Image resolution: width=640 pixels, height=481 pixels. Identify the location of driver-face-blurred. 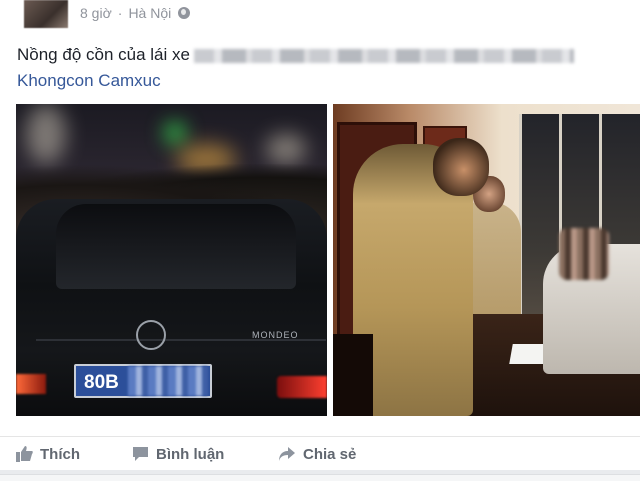
(584, 254).